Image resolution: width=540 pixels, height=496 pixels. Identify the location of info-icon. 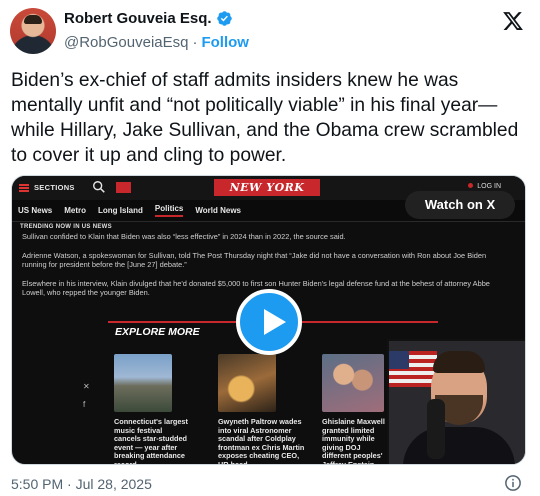
(513, 483).